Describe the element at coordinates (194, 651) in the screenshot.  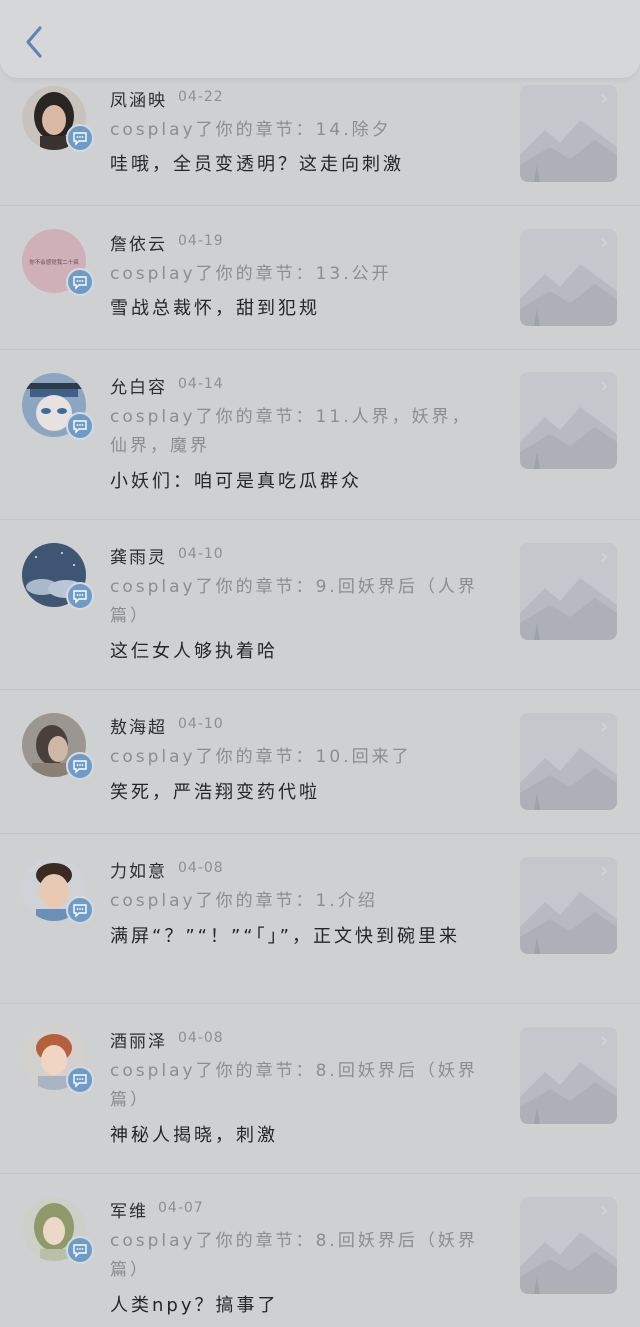
I see `comment-text: 这仨女人够执着哈` at that location.